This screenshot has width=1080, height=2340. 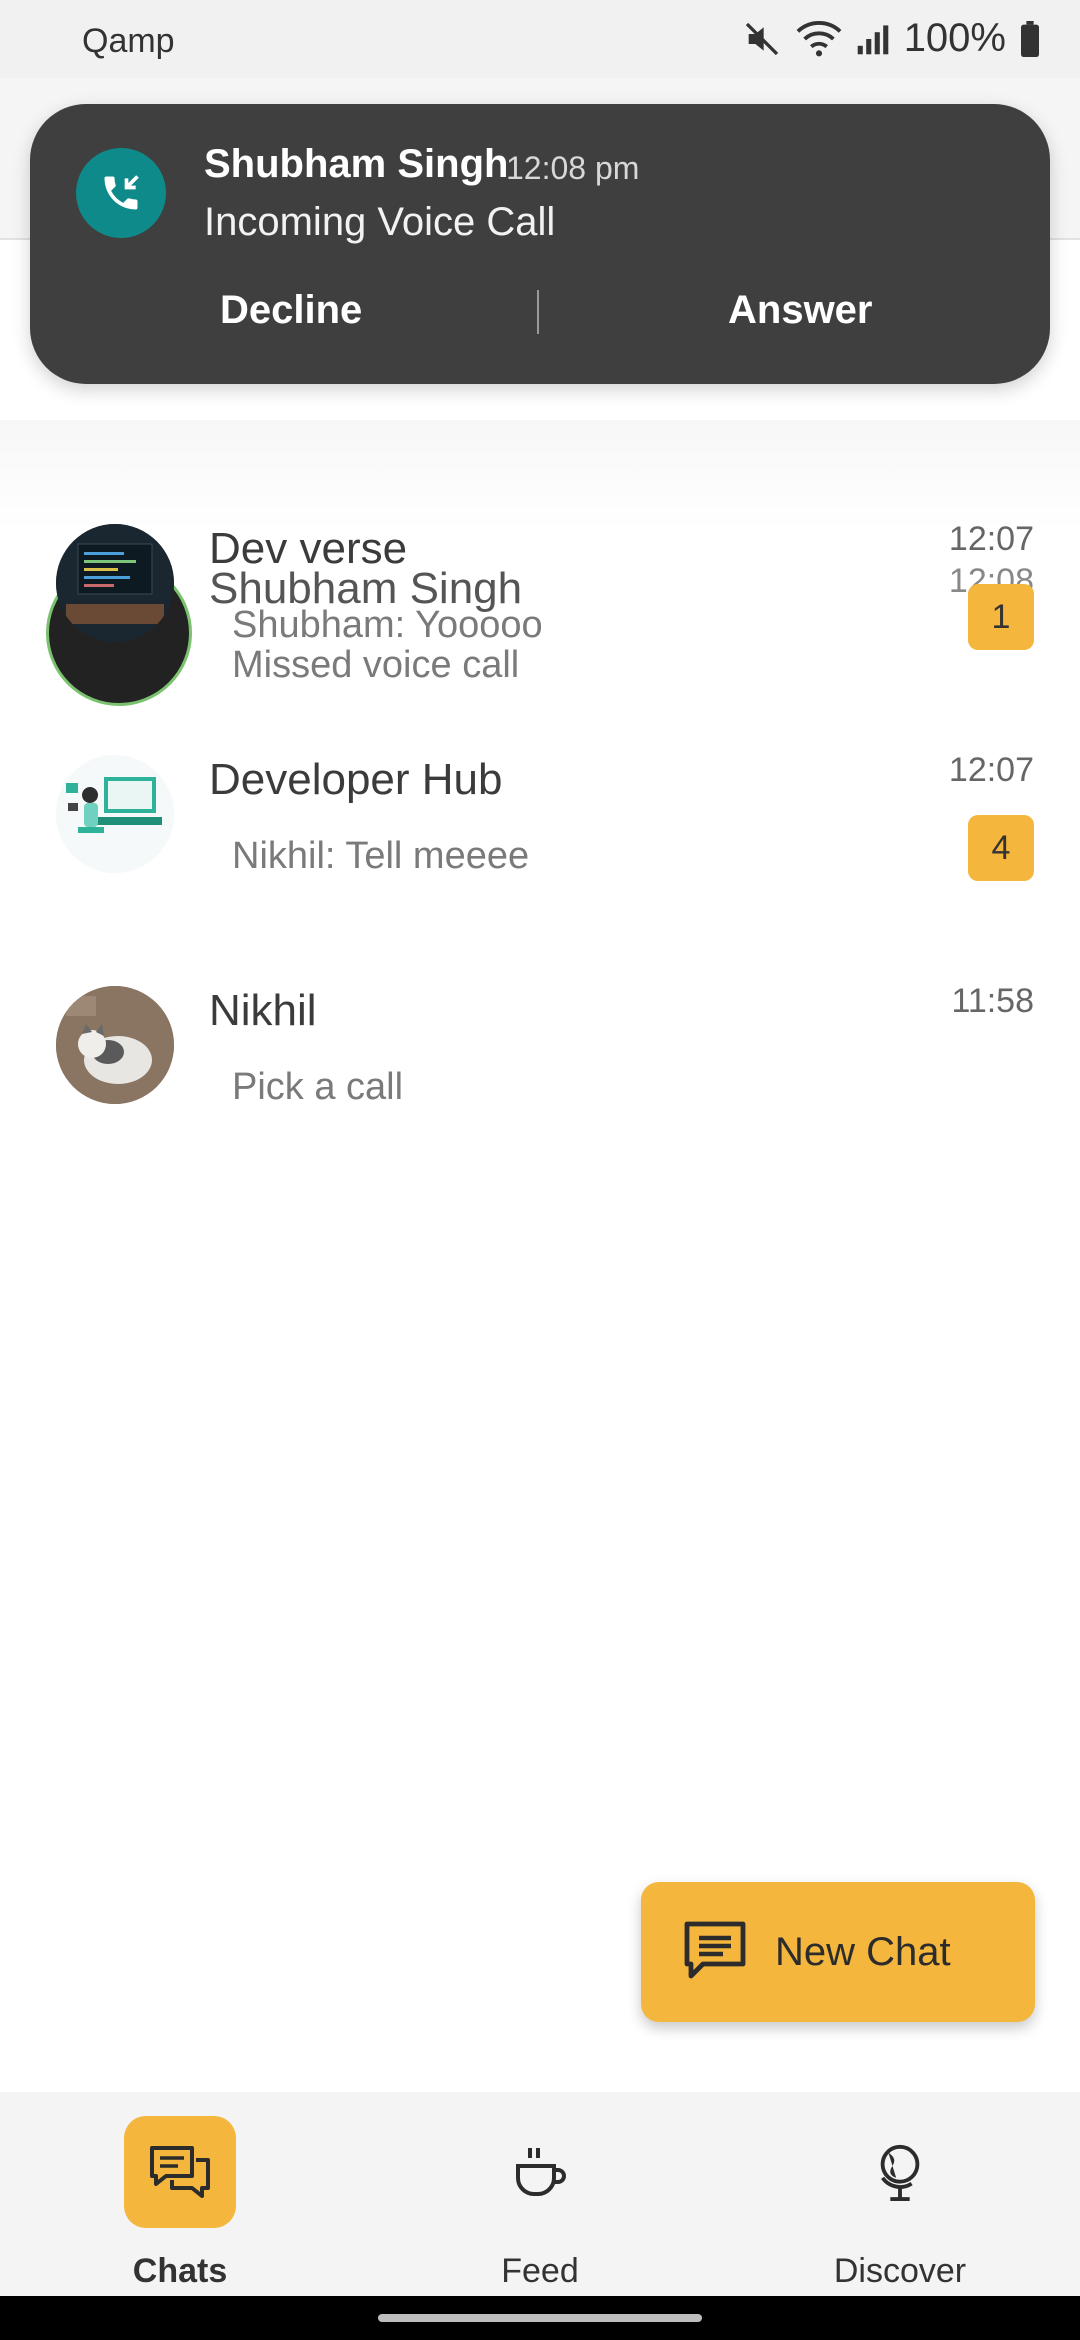 I want to click on nav-label-feed: Feed, so click(x=540, y=2271).